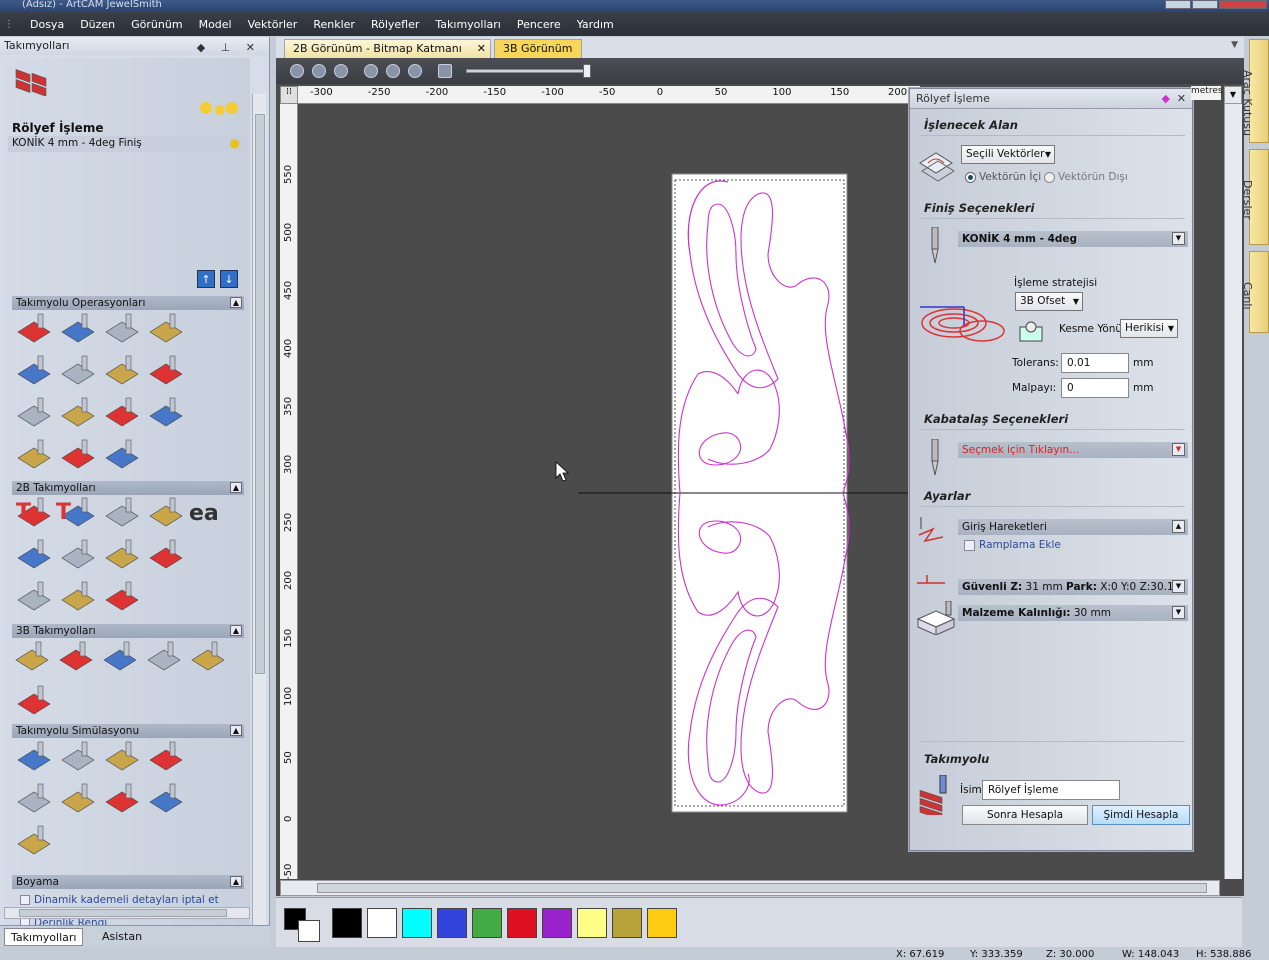  What do you see at coordinates (1049, 301) in the screenshot?
I see `strategy-dropdown: 3B Ofset` at bounding box center [1049, 301].